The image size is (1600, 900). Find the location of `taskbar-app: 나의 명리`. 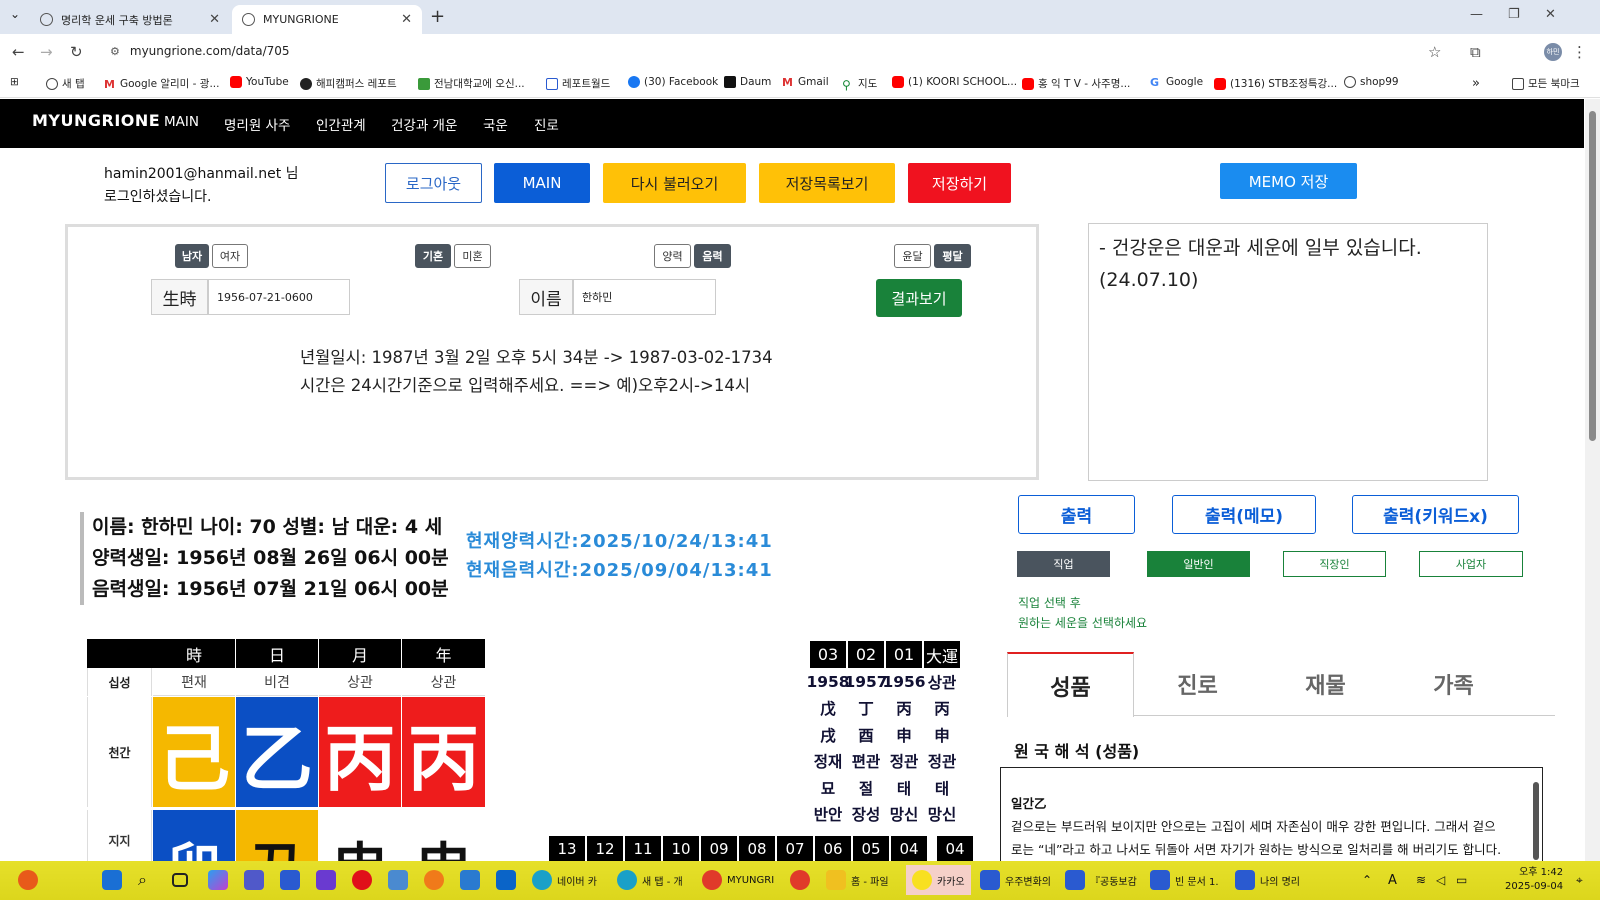

taskbar-app: 나의 명리 is located at coordinates (1267, 880).